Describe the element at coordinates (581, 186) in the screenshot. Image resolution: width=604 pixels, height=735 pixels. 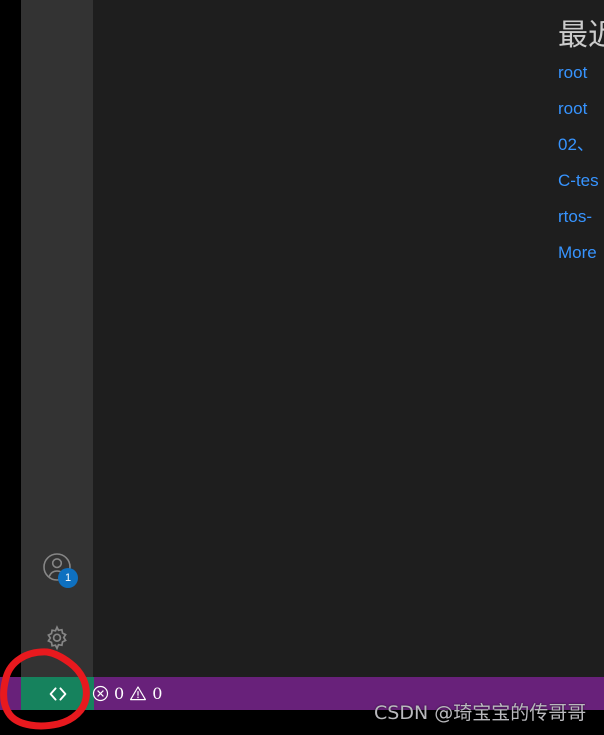
I see `recent-item: C-tes` at that location.